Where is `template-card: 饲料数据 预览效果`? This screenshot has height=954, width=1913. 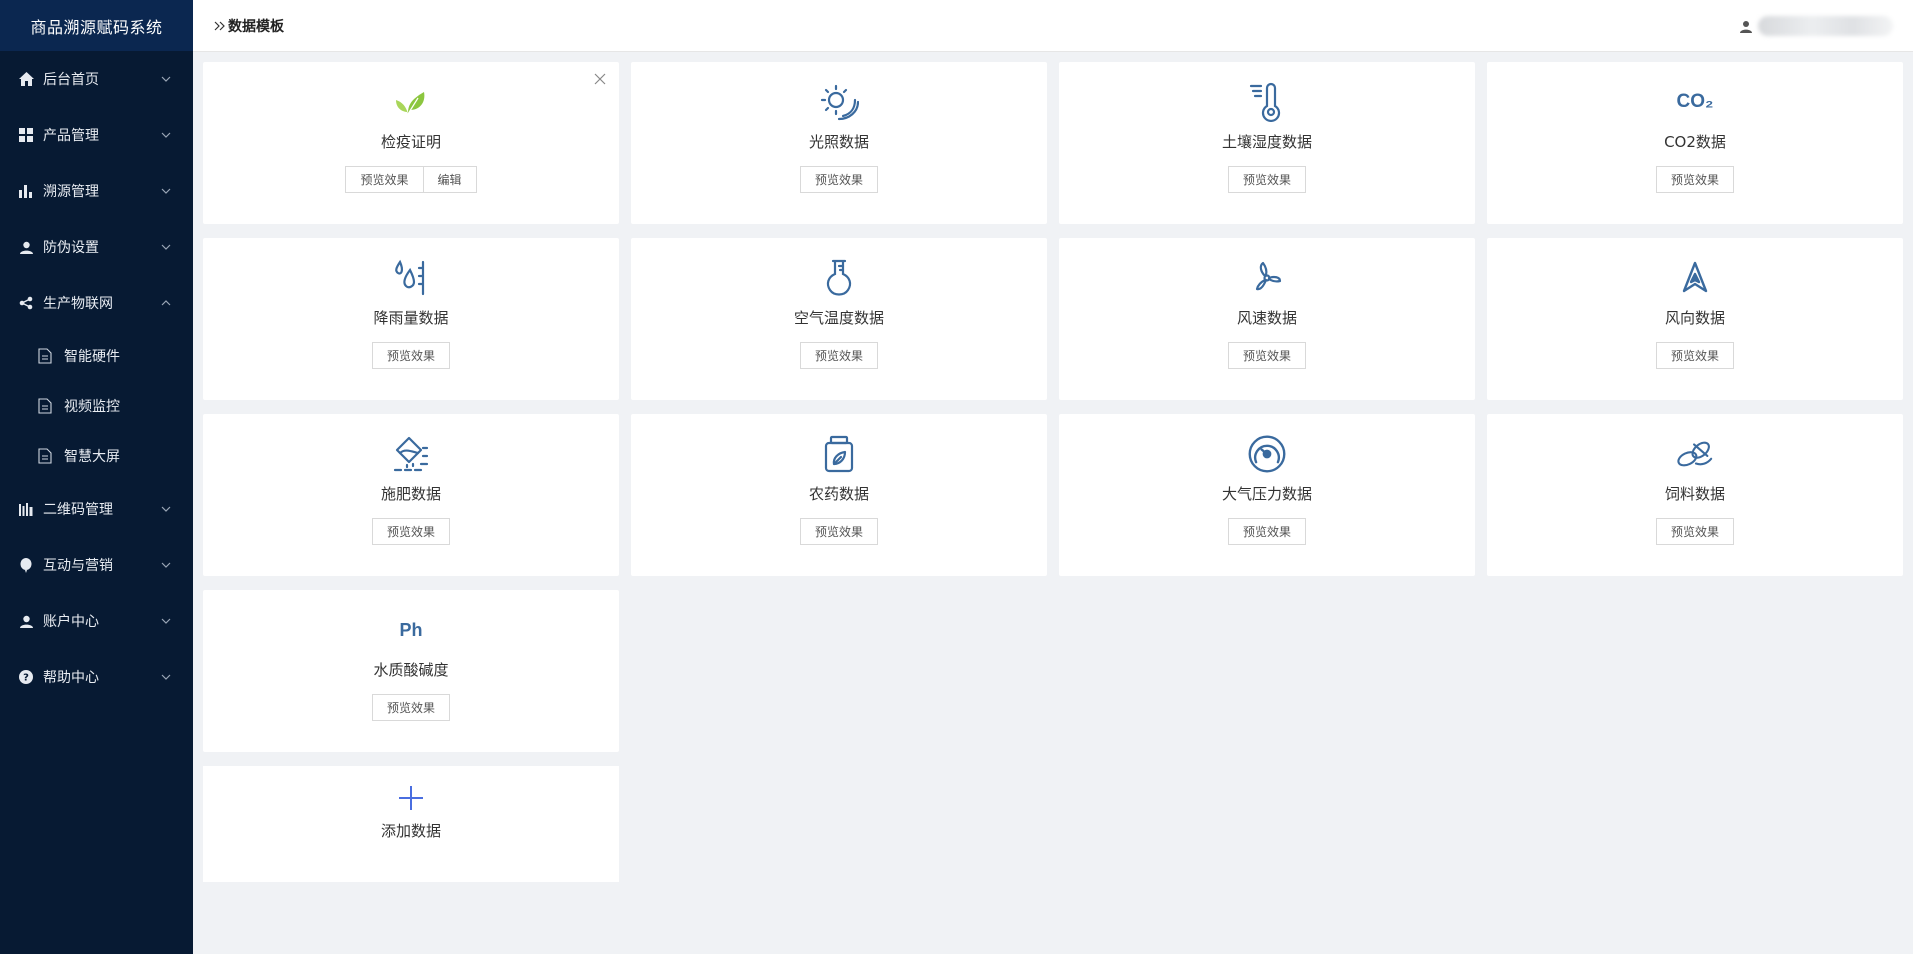 template-card: 饲料数据 预览效果 is located at coordinates (1695, 495).